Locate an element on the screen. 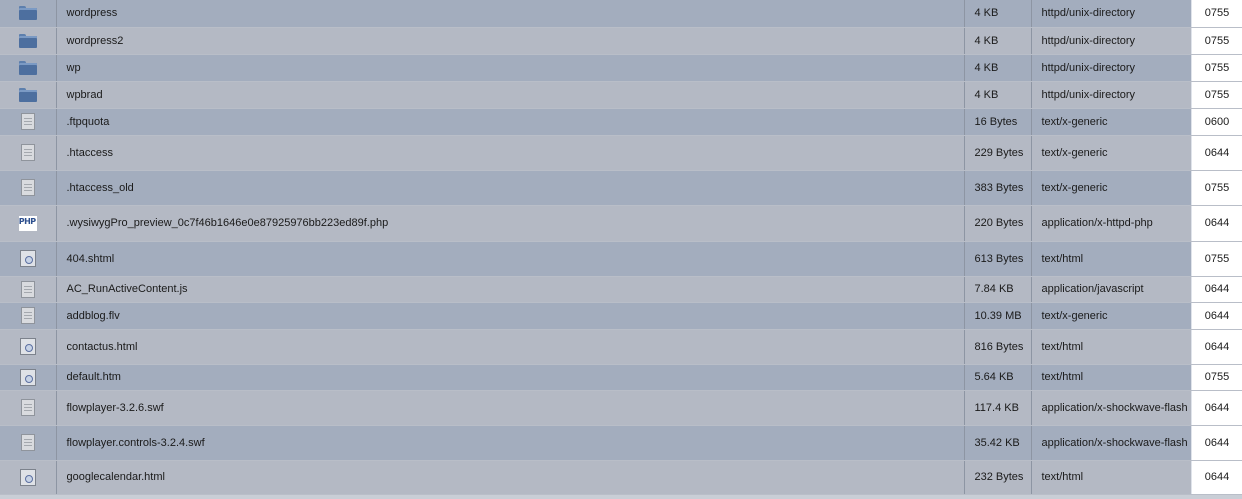 The image size is (1242, 499). file-permissions: 0600 is located at coordinates (1217, 122).